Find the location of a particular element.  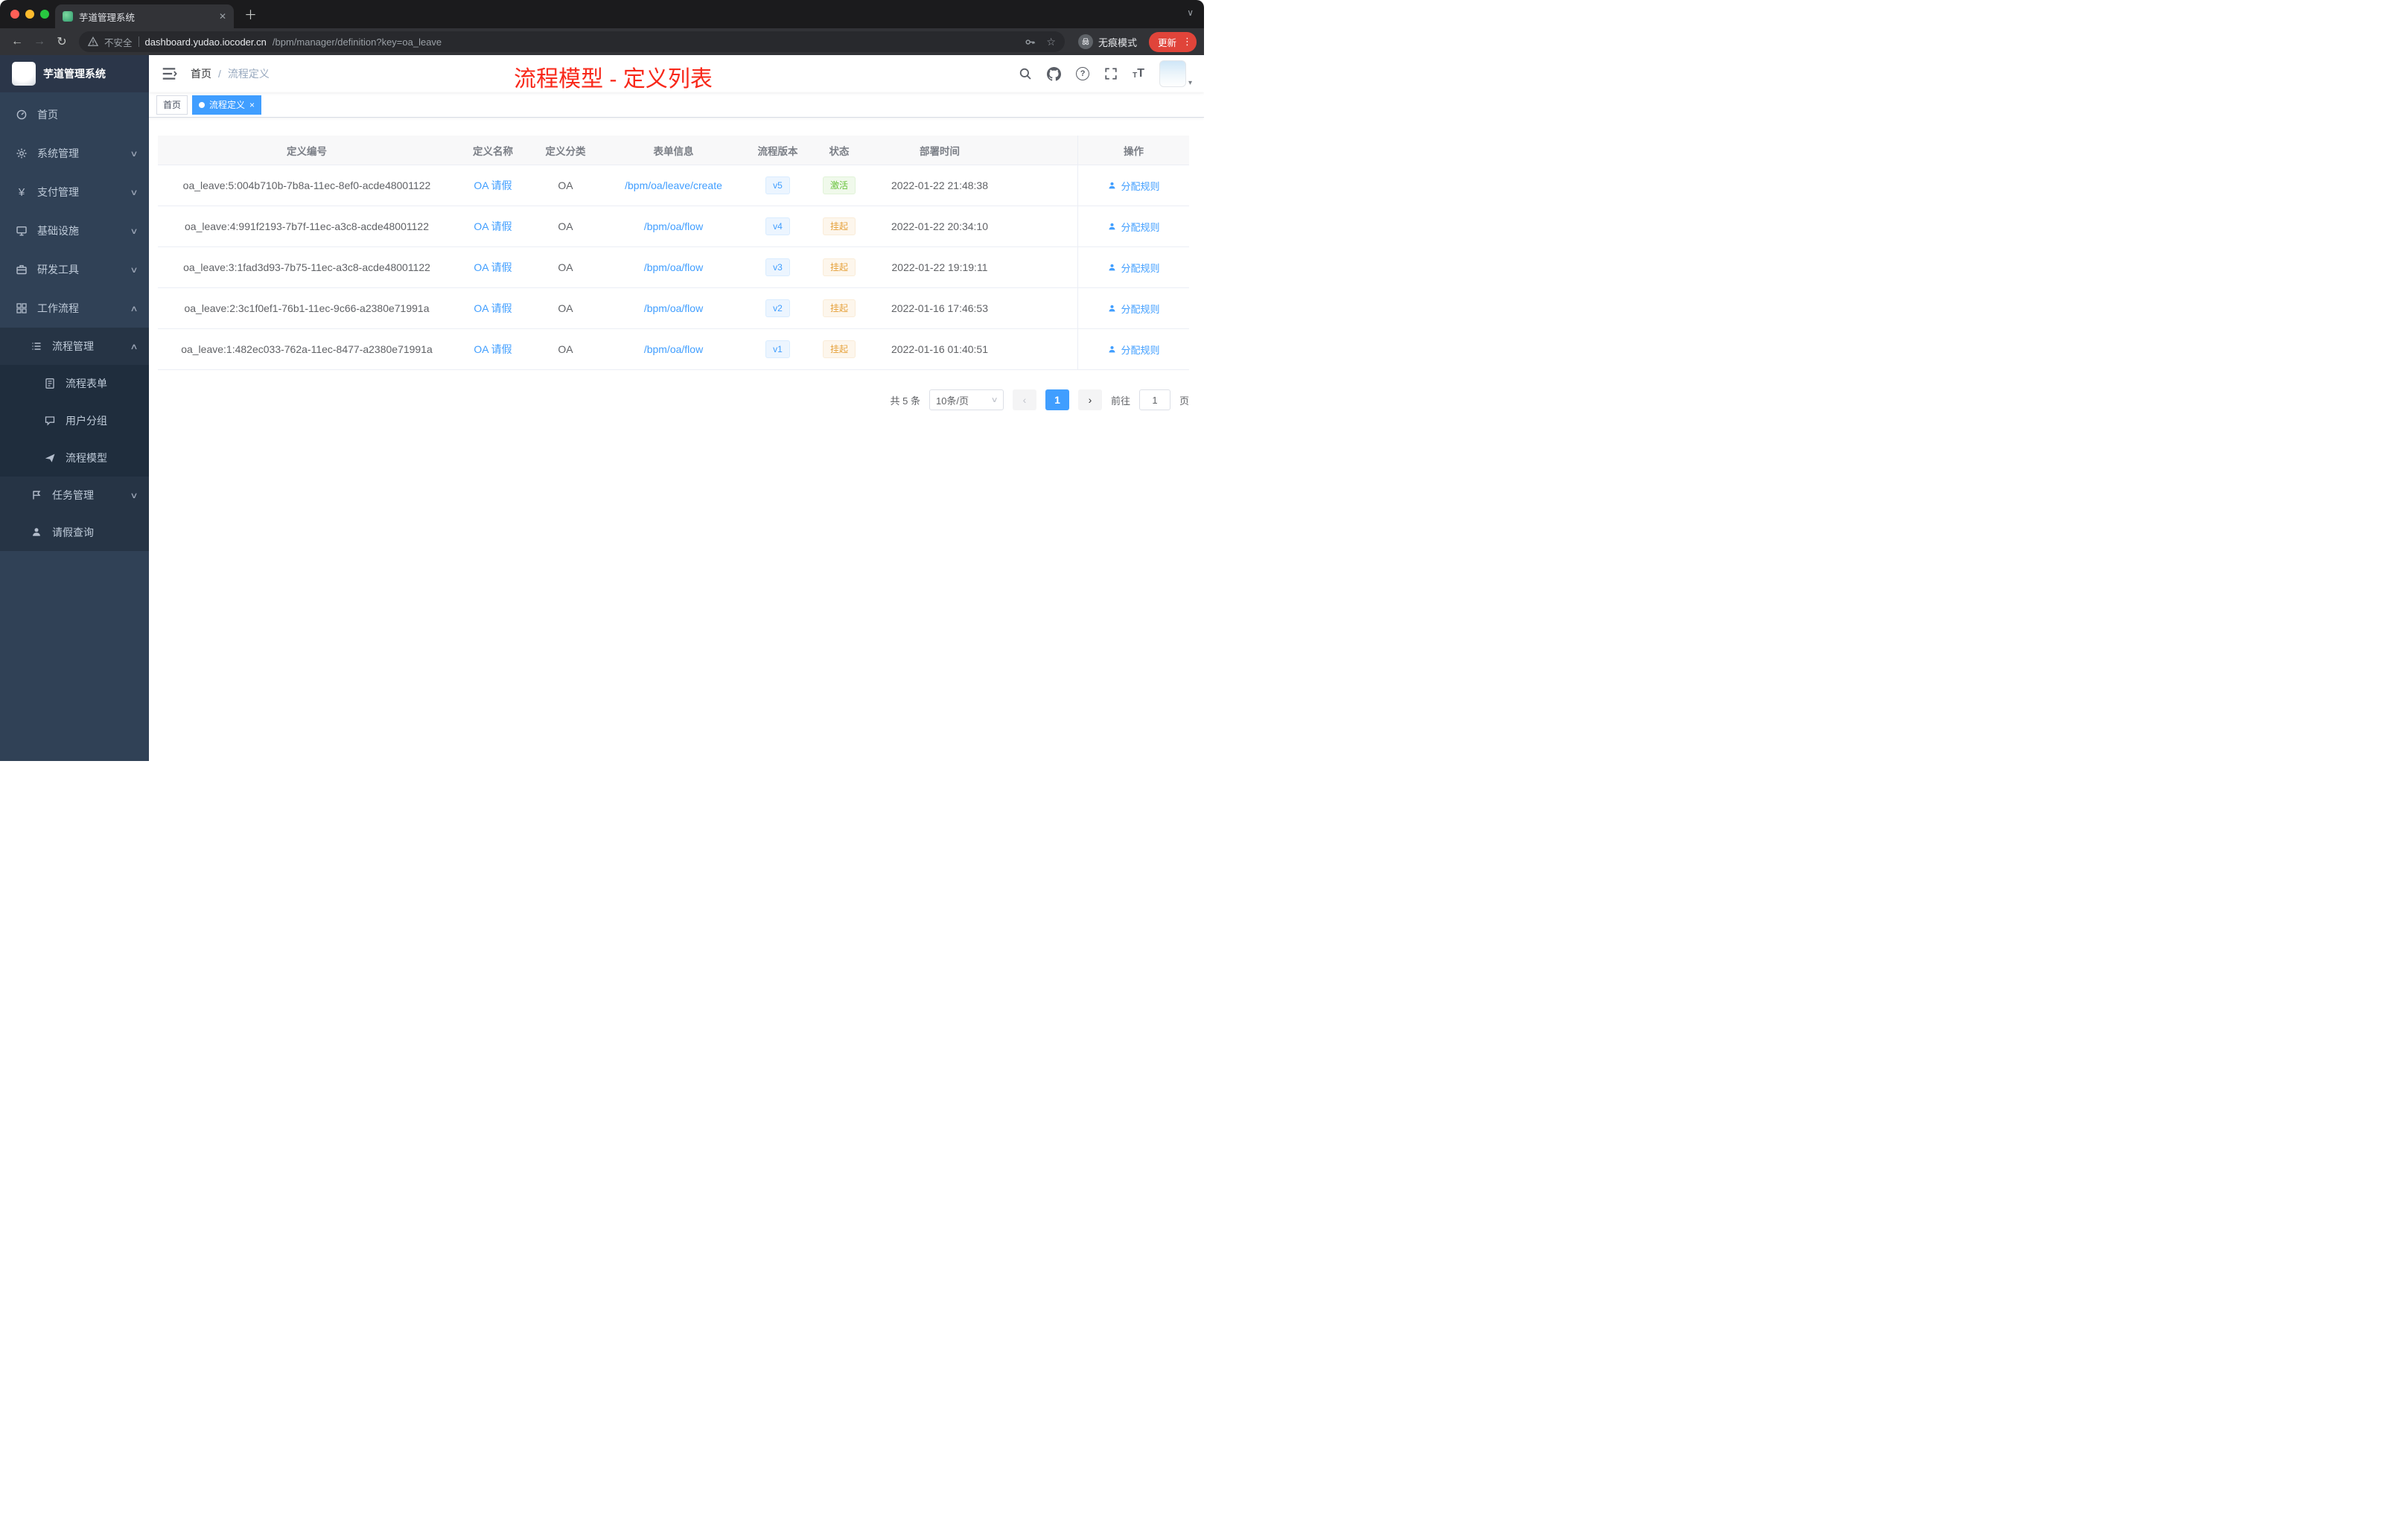

cell-name: OA 请假 is located at coordinates (493, 349).